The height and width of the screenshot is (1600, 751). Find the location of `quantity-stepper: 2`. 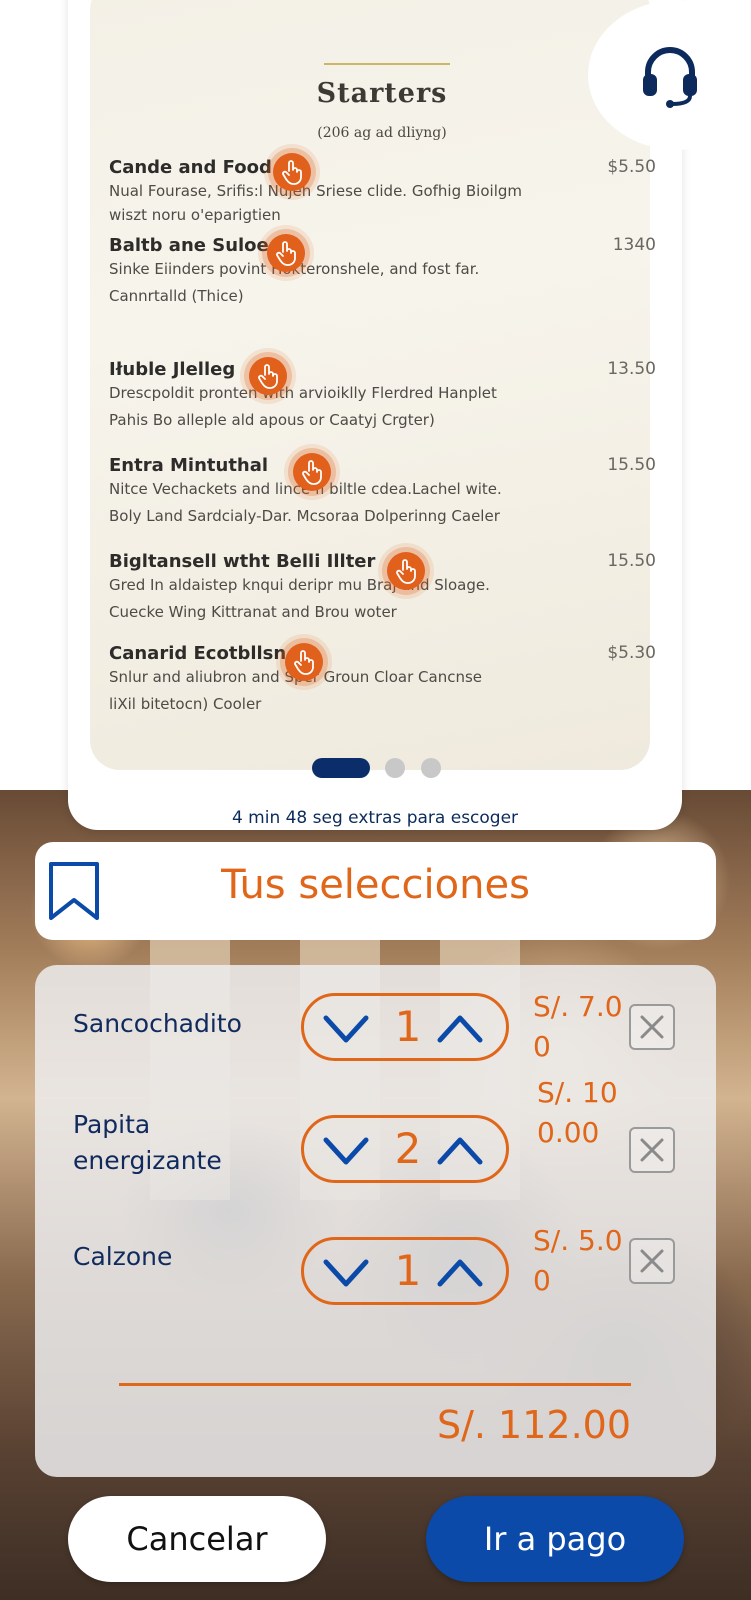

quantity-stepper: 2 is located at coordinates (405, 1149).